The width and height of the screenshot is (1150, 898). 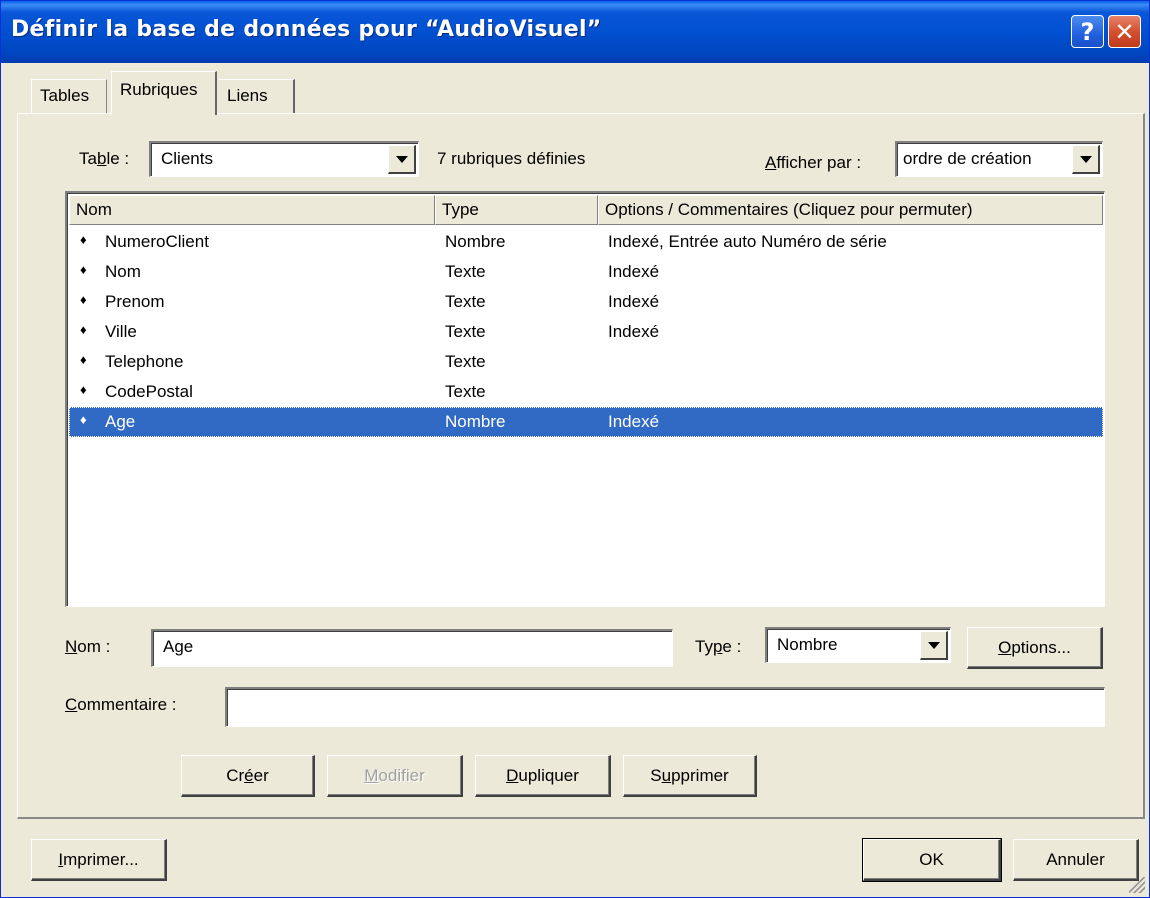 What do you see at coordinates (144, 361) in the screenshot?
I see `cell-name: Telephone` at bounding box center [144, 361].